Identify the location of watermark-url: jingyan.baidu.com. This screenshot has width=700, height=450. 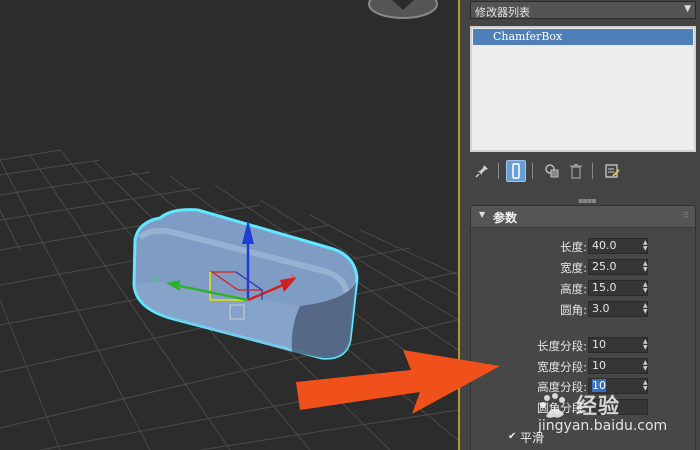
(603, 426).